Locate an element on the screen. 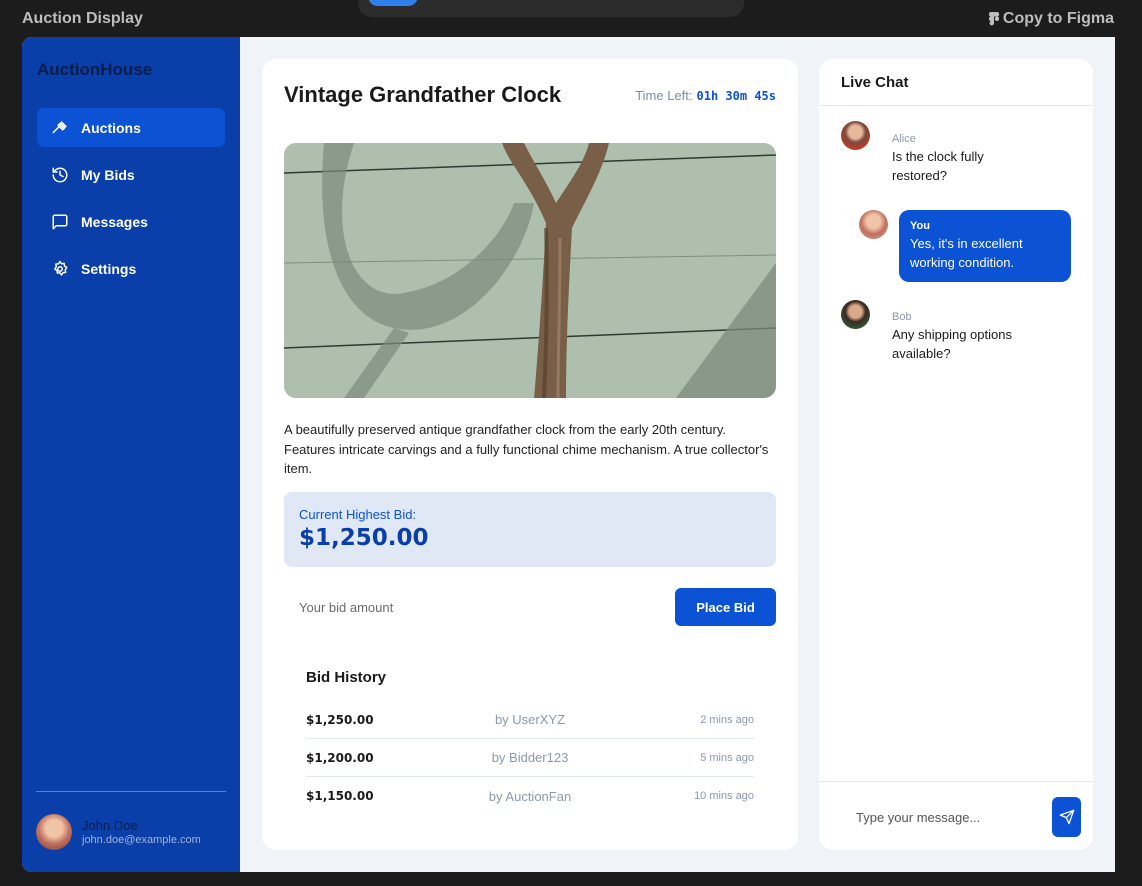 Image resolution: width=1142 pixels, height=886 pixels. sidebar-item-settings: Settings is located at coordinates (131, 268).